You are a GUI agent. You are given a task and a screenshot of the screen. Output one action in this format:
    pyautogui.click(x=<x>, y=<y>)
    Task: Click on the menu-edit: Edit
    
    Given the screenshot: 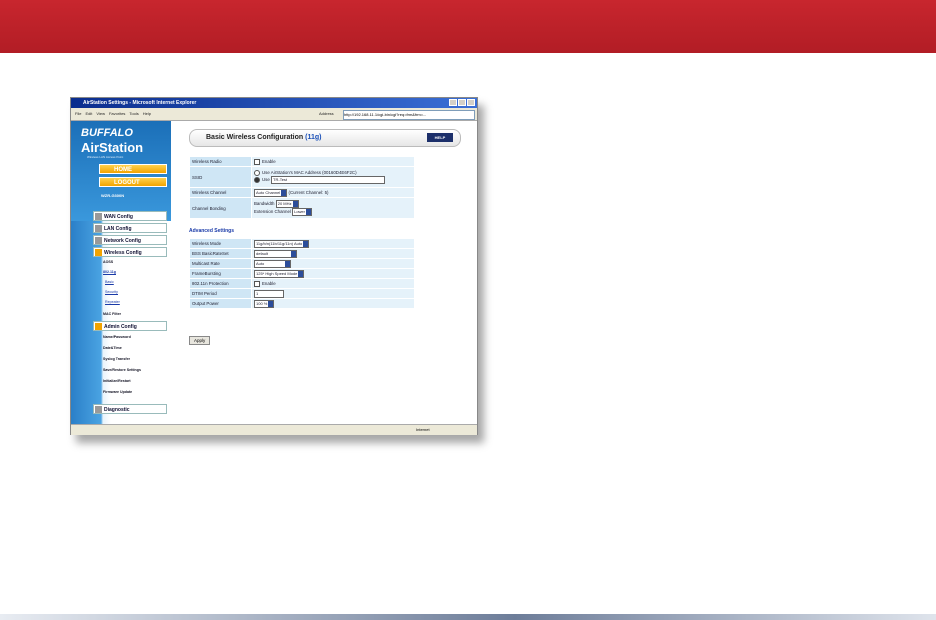 What is the action you would take?
    pyautogui.click(x=88, y=114)
    